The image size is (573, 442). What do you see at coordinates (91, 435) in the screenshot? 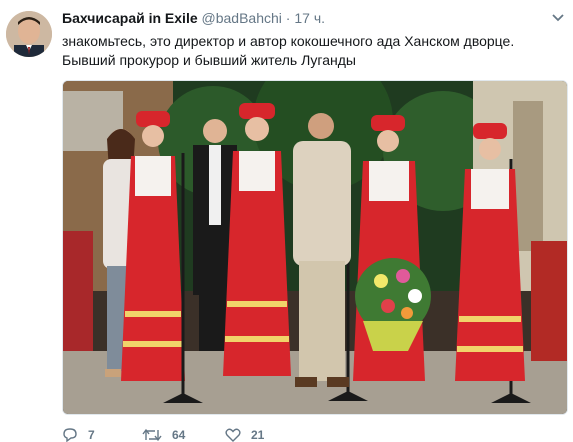
I see `reply-count: 7` at bounding box center [91, 435].